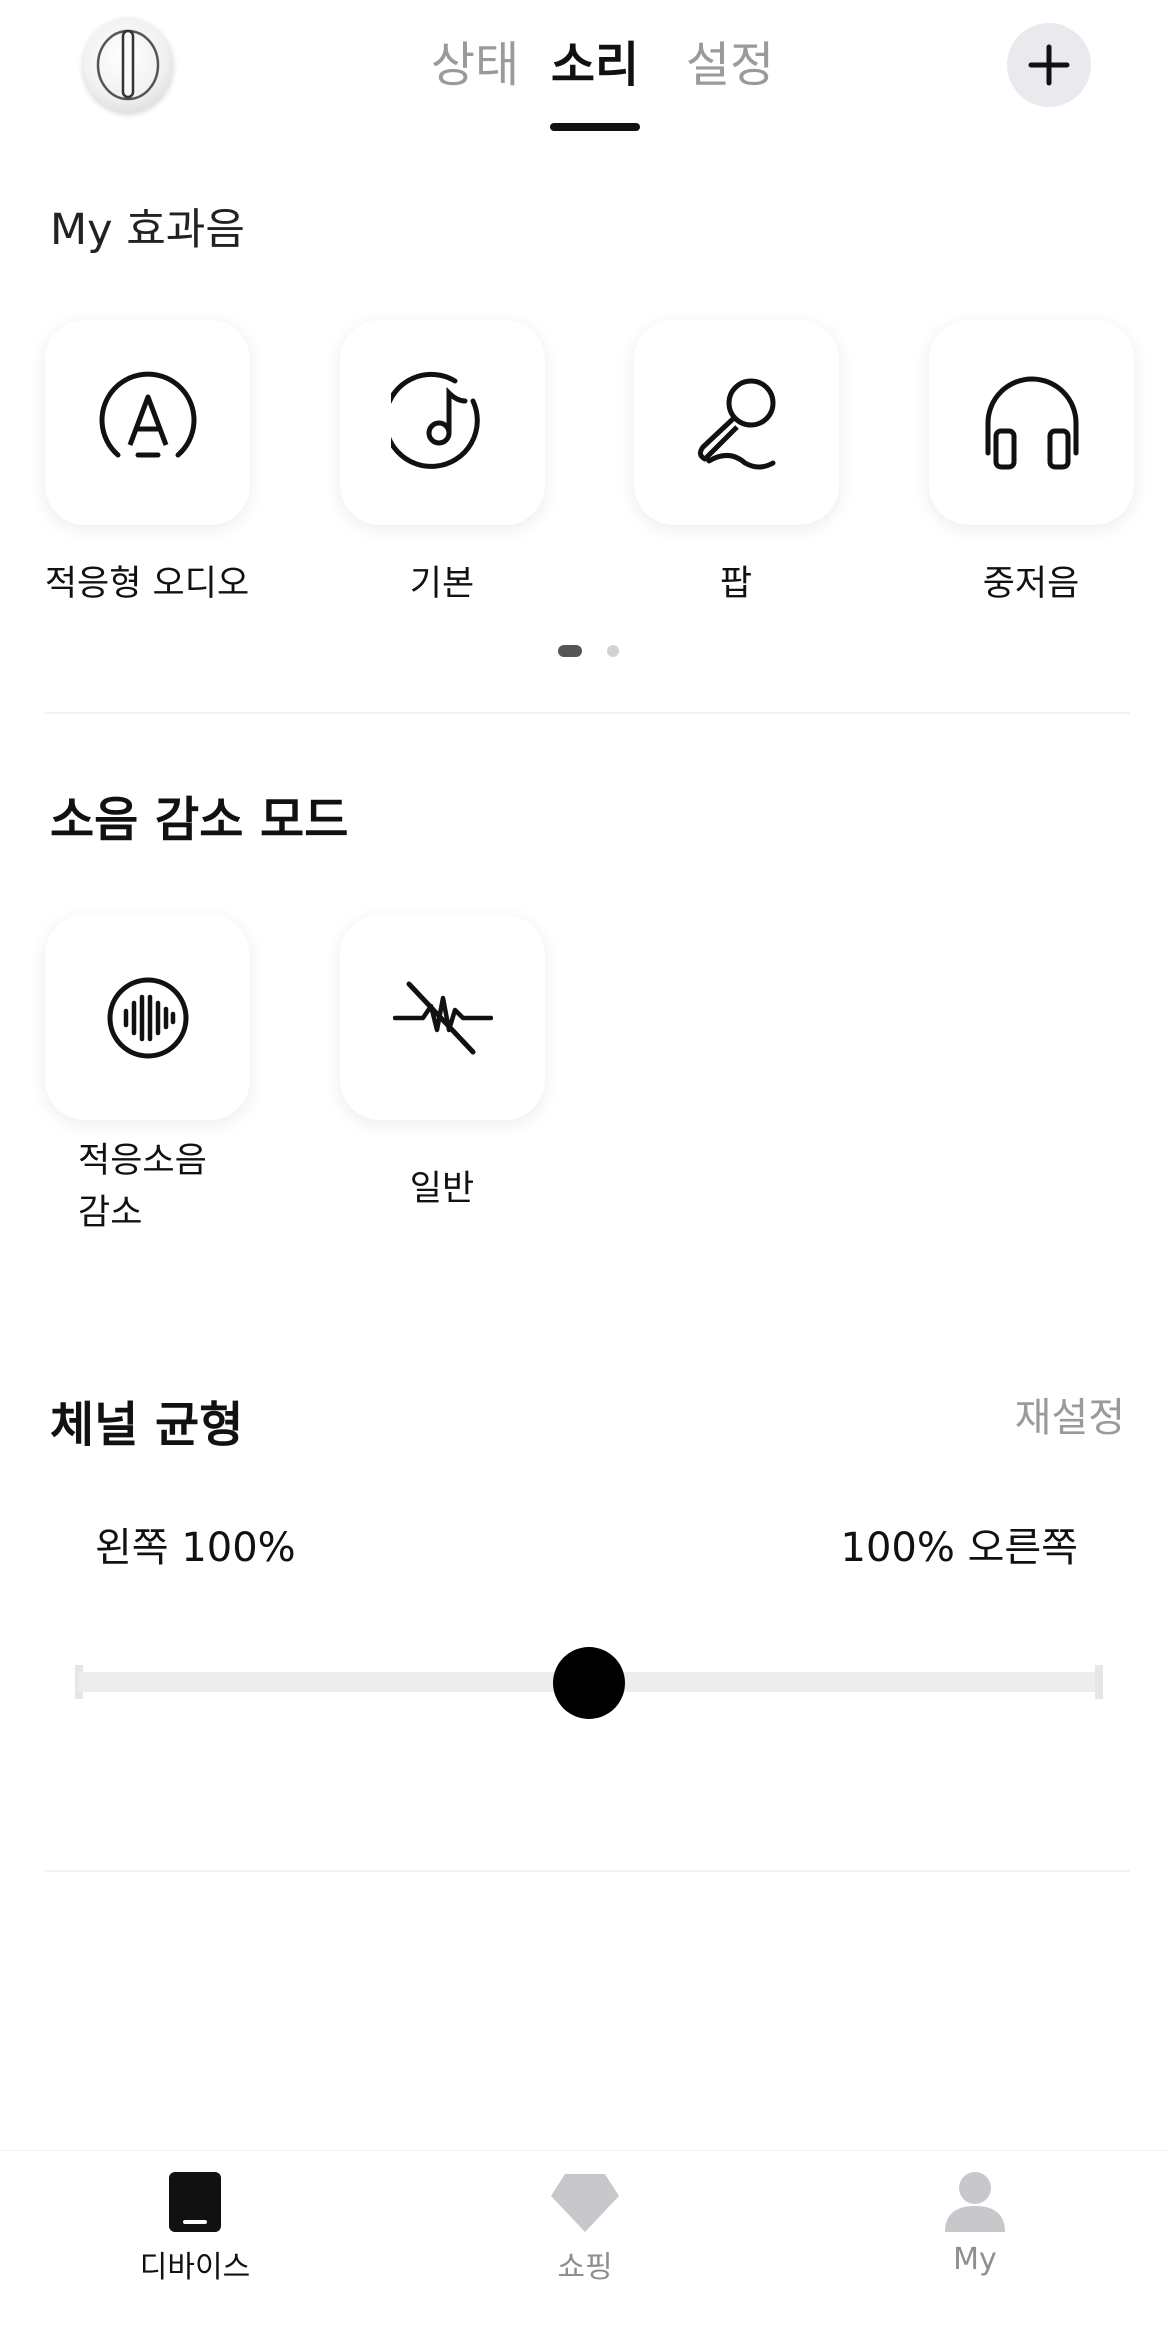 Image resolution: width=1170 pixels, height=2326 pixels. I want to click on noise-label-adaptive-line2: 감소, so click(110, 1213).